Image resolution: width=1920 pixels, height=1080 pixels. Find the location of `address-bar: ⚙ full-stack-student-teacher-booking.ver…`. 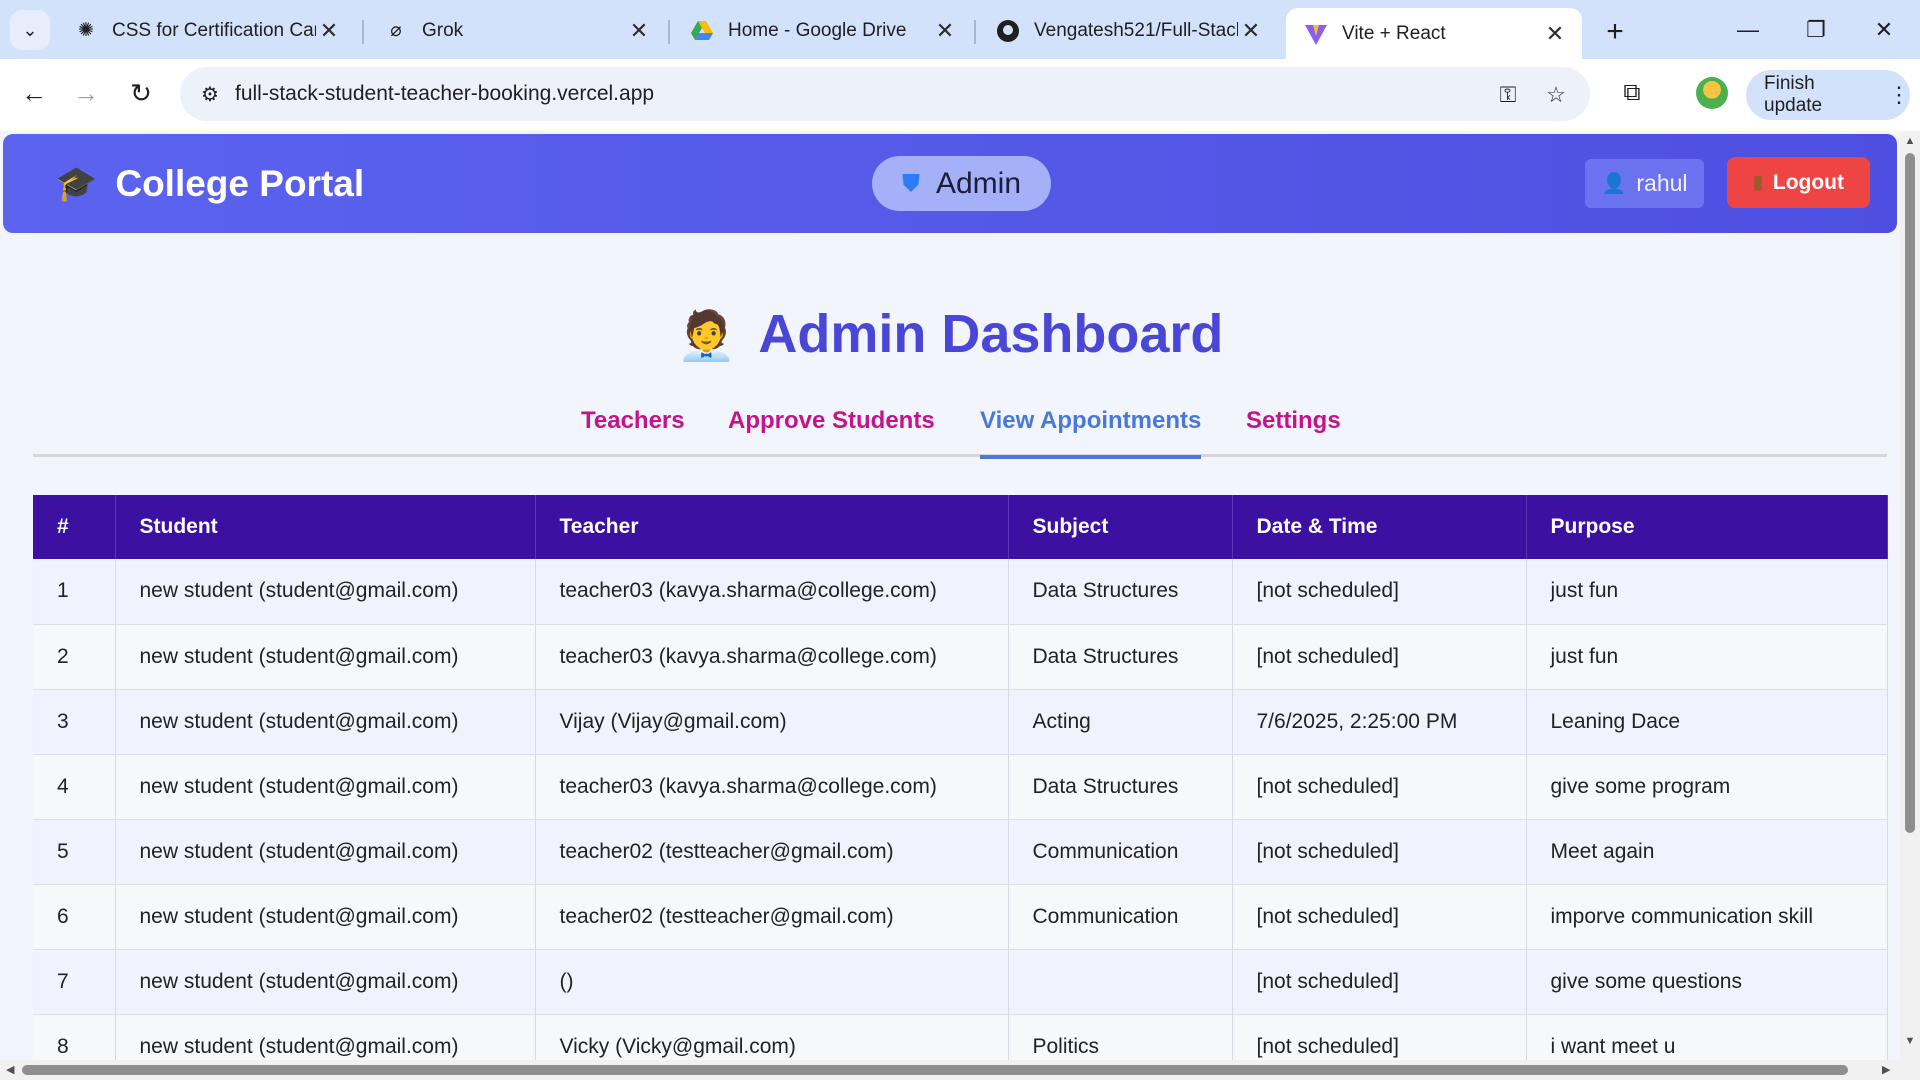

address-bar: ⚙ full-stack-student-teacher-booking.ver… is located at coordinates (885, 94).